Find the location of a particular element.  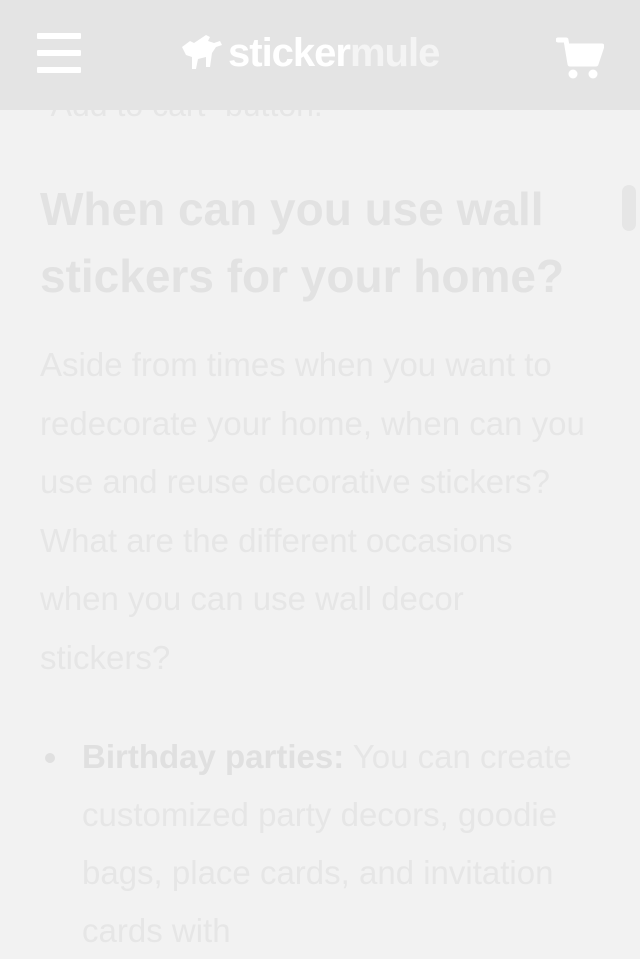

logo-word-sticker: sticker is located at coordinates (289, 53).